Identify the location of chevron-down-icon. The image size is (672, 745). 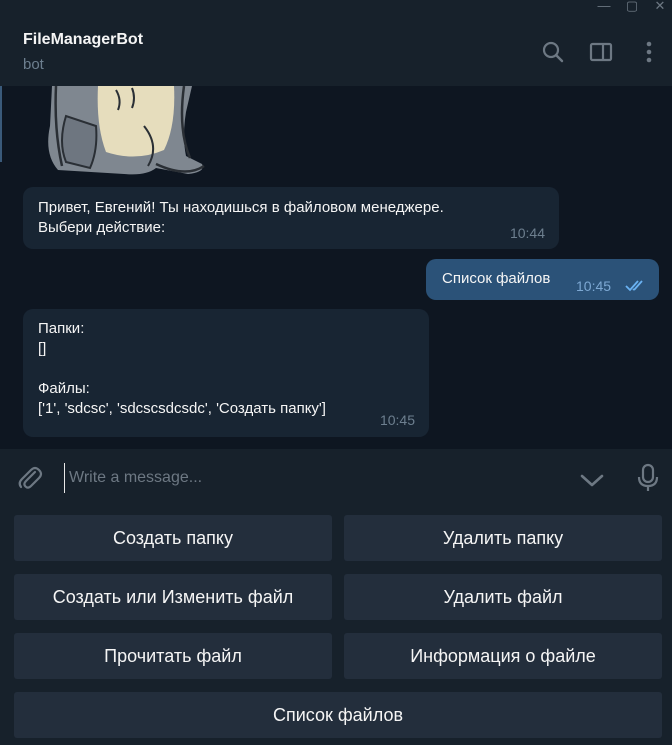
(592, 480).